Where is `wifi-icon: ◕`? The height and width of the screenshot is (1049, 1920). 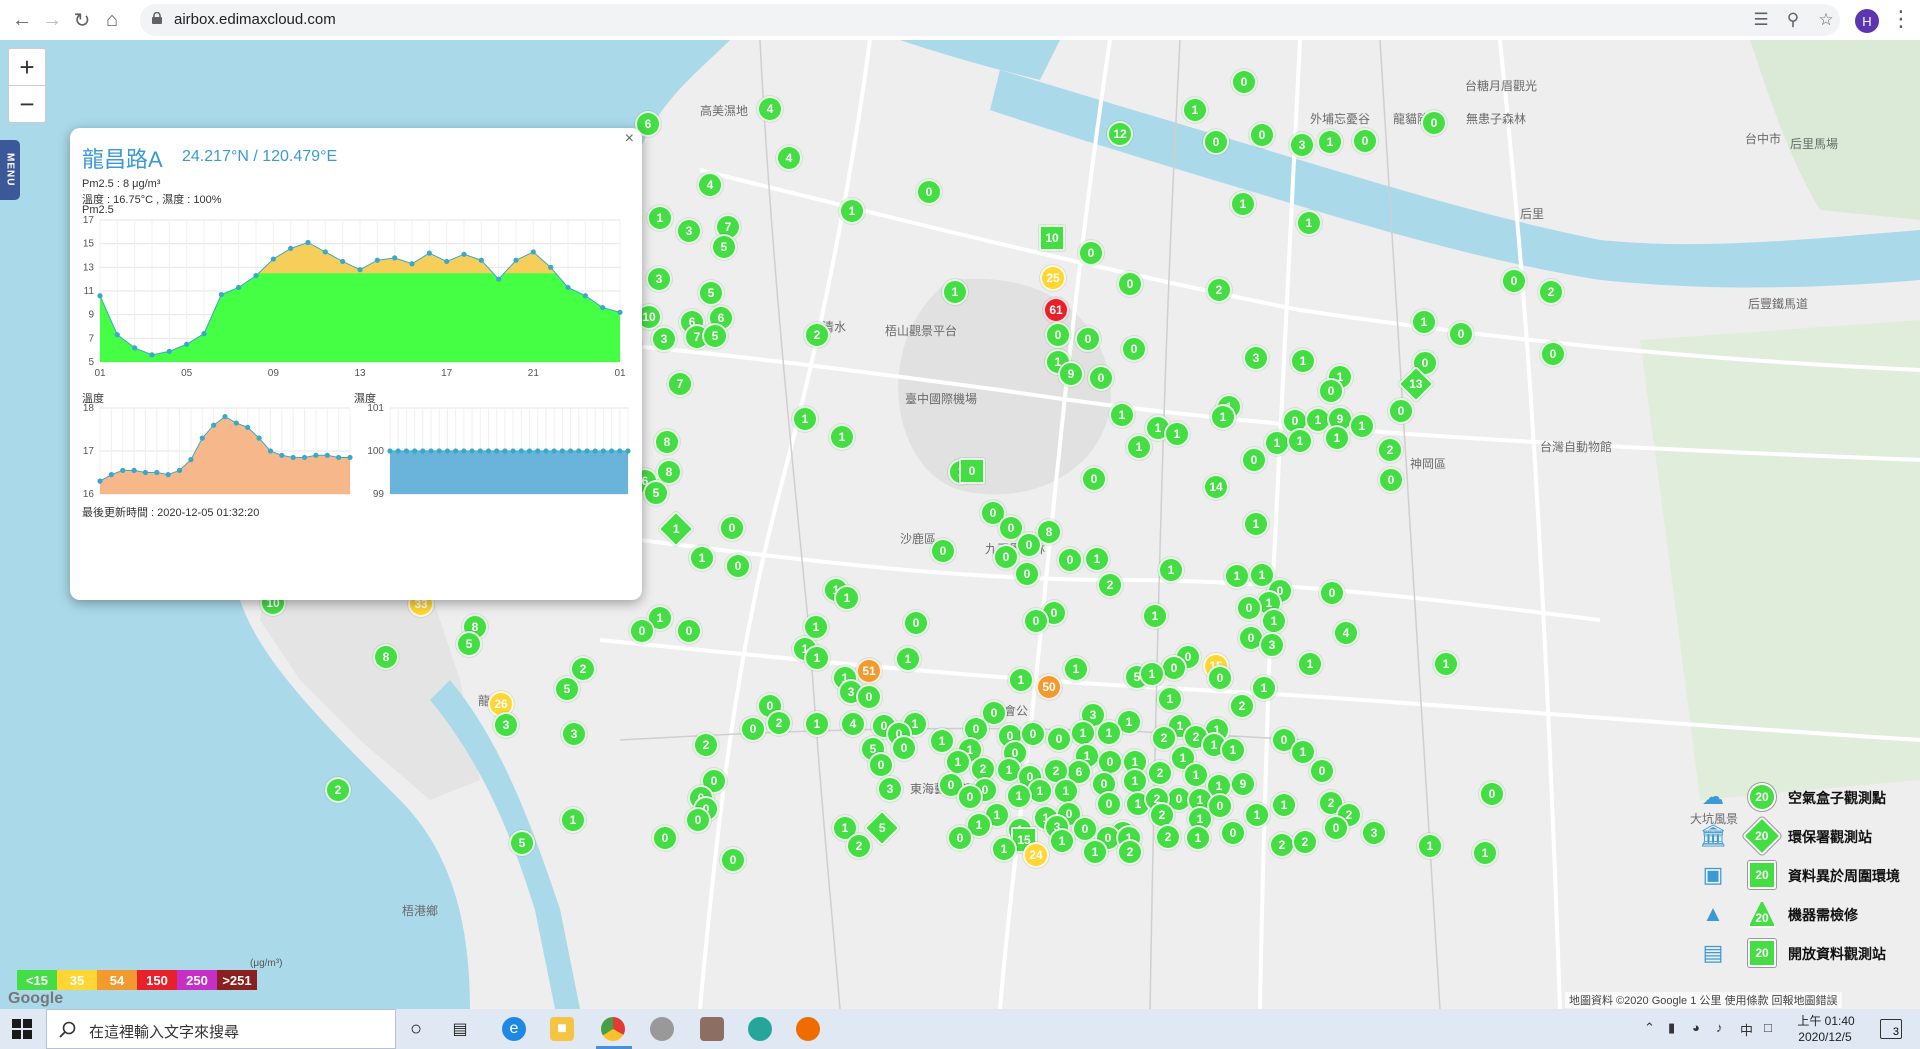 wifi-icon: ◕ is located at coordinates (1696, 1027).